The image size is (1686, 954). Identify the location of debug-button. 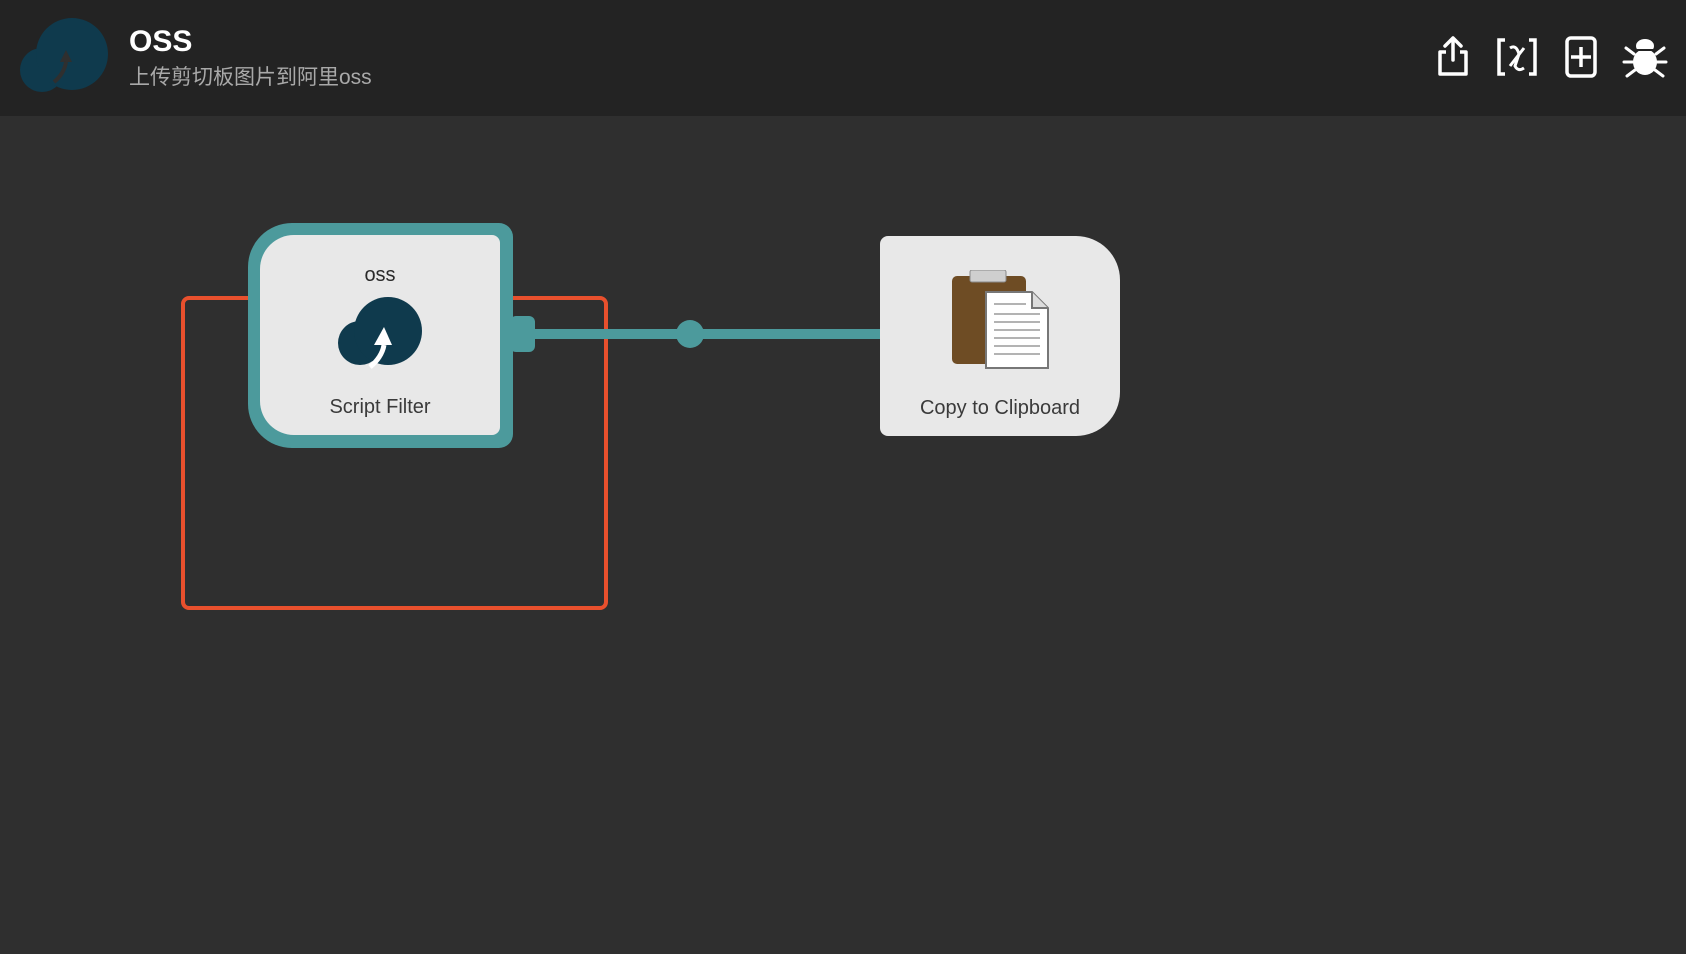
(1645, 57).